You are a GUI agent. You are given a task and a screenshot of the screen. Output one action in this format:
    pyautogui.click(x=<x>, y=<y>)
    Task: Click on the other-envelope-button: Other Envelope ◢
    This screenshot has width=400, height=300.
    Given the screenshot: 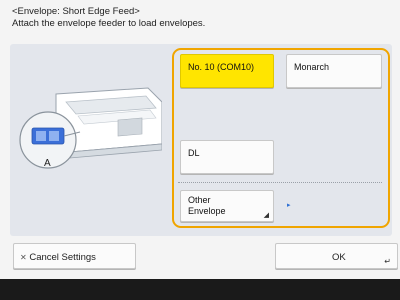 What is the action you would take?
    pyautogui.click(x=227, y=206)
    